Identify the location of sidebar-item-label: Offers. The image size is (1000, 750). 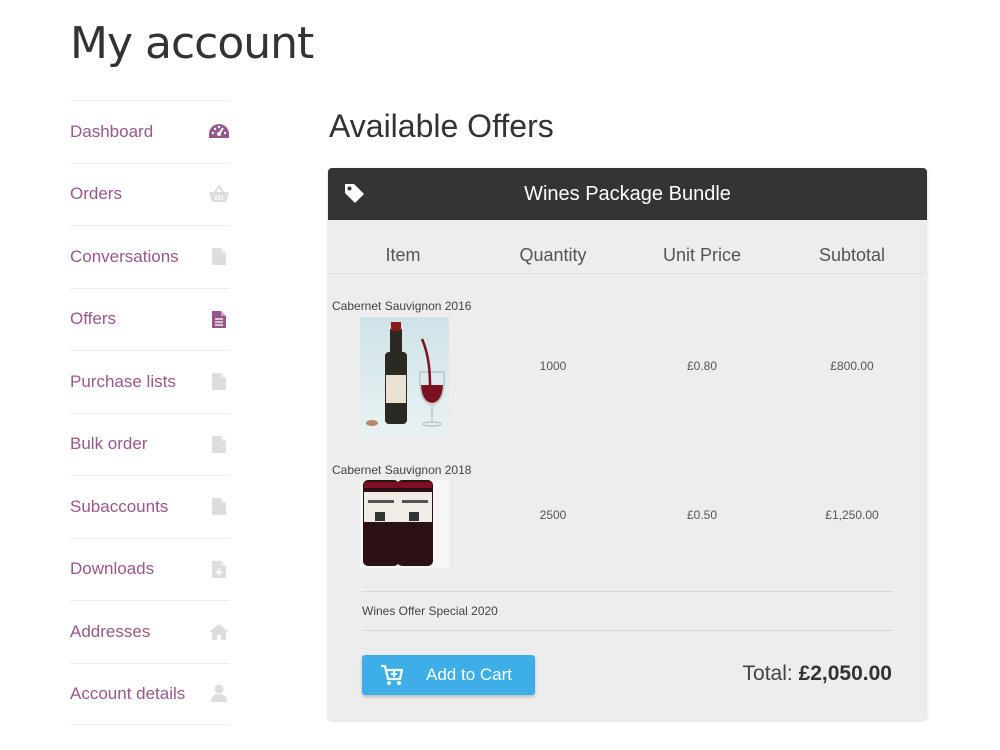
(93, 319).